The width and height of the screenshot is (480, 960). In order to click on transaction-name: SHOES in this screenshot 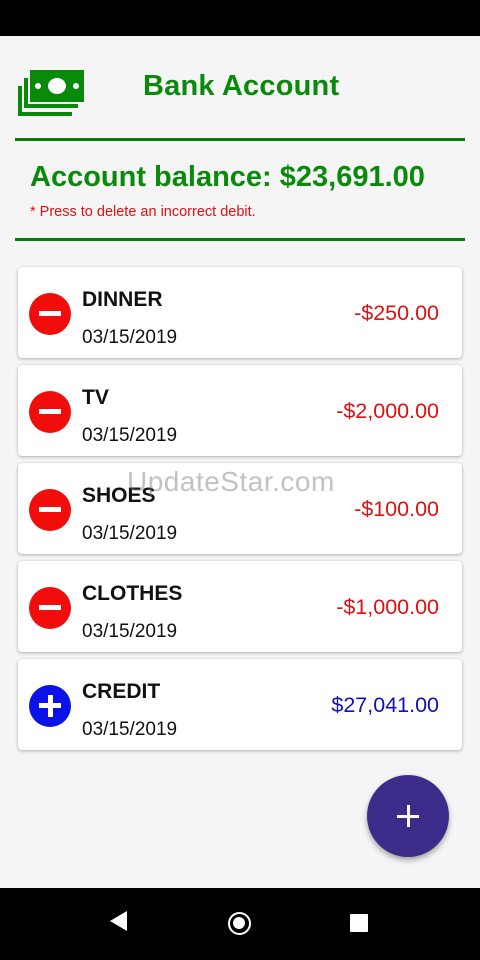, I will do `click(119, 495)`.